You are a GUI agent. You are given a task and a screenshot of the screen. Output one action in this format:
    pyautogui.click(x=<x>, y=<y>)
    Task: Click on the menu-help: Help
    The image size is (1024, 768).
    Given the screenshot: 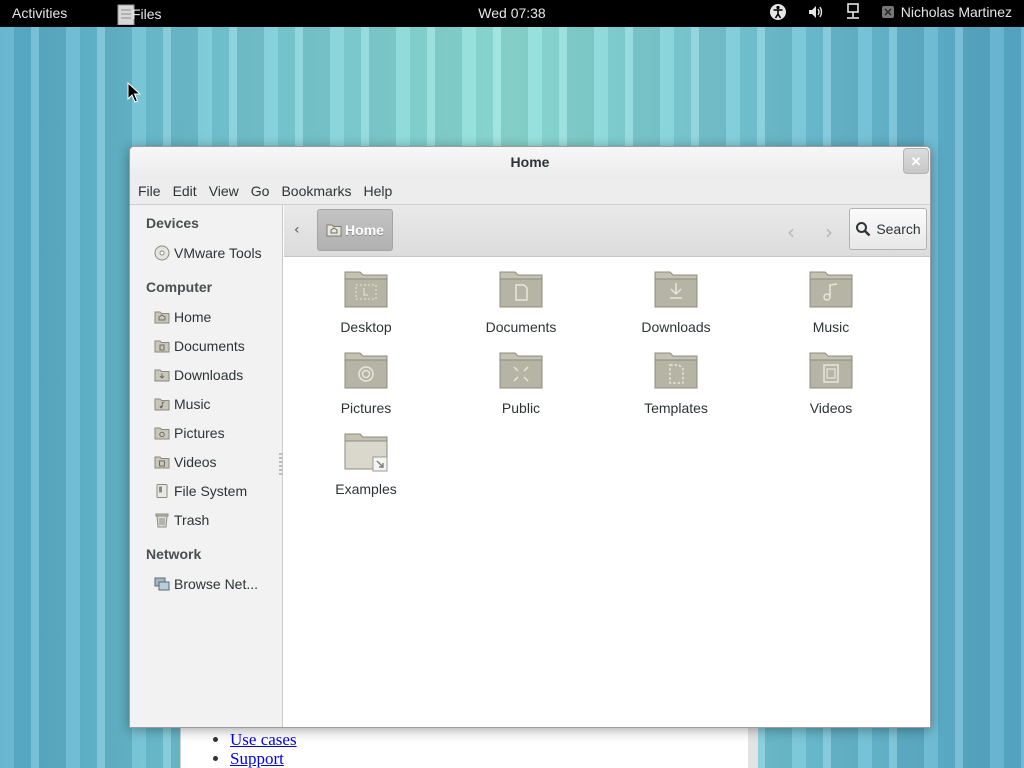 What is the action you would take?
    pyautogui.click(x=383, y=191)
    